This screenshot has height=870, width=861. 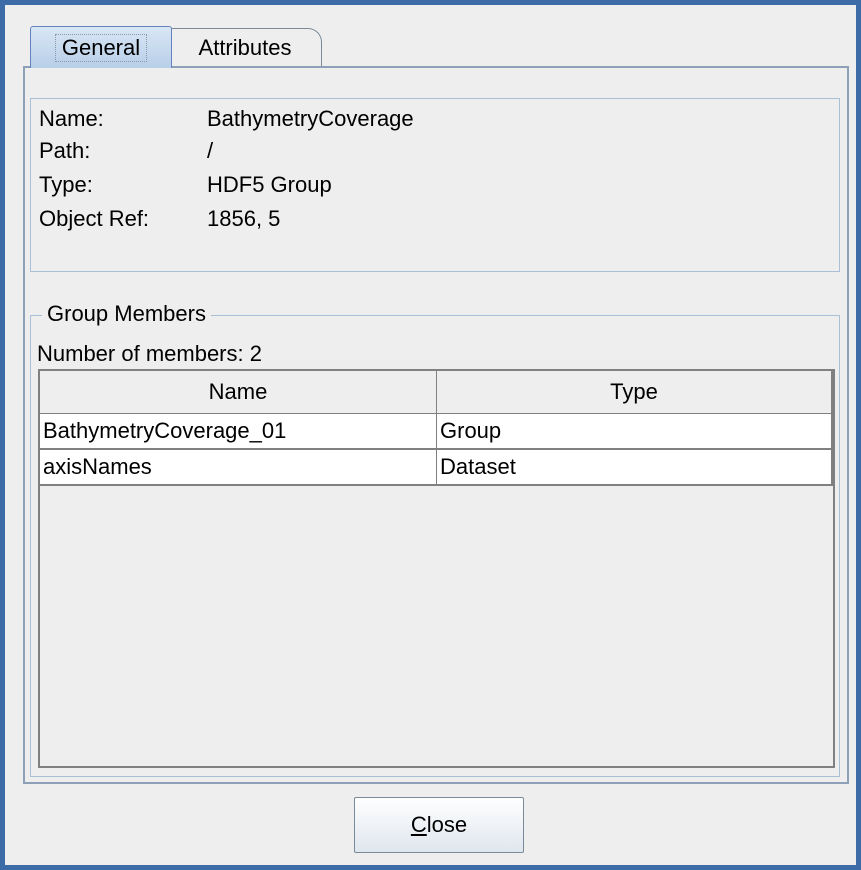 What do you see at coordinates (238, 467) in the screenshot?
I see `member-name-cell: axisNames` at bounding box center [238, 467].